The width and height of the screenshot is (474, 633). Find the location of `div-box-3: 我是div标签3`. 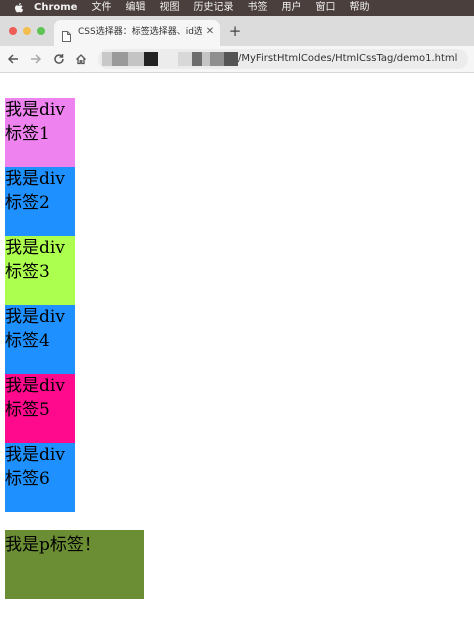

div-box-3: 我是div标签3 is located at coordinates (40, 270).